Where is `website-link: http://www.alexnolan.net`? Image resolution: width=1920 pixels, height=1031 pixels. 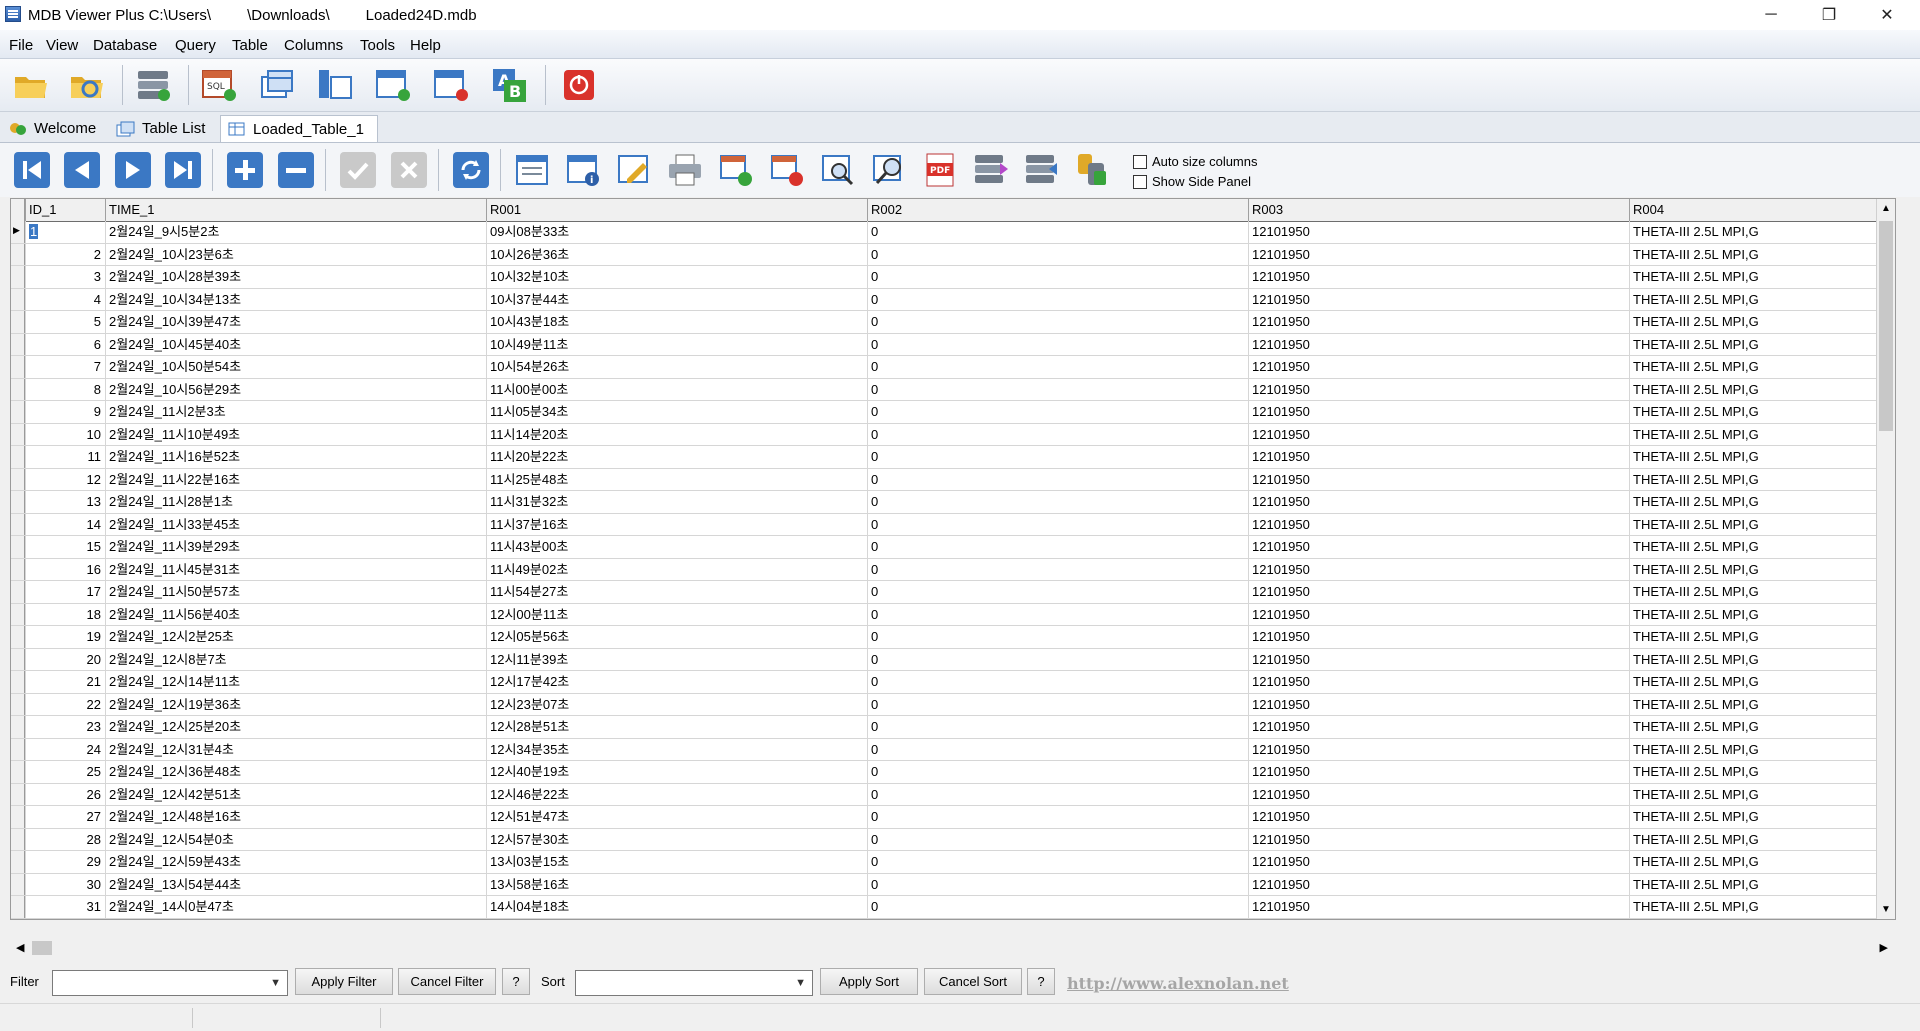 website-link: http://www.alexnolan.net is located at coordinates (1178, 983).